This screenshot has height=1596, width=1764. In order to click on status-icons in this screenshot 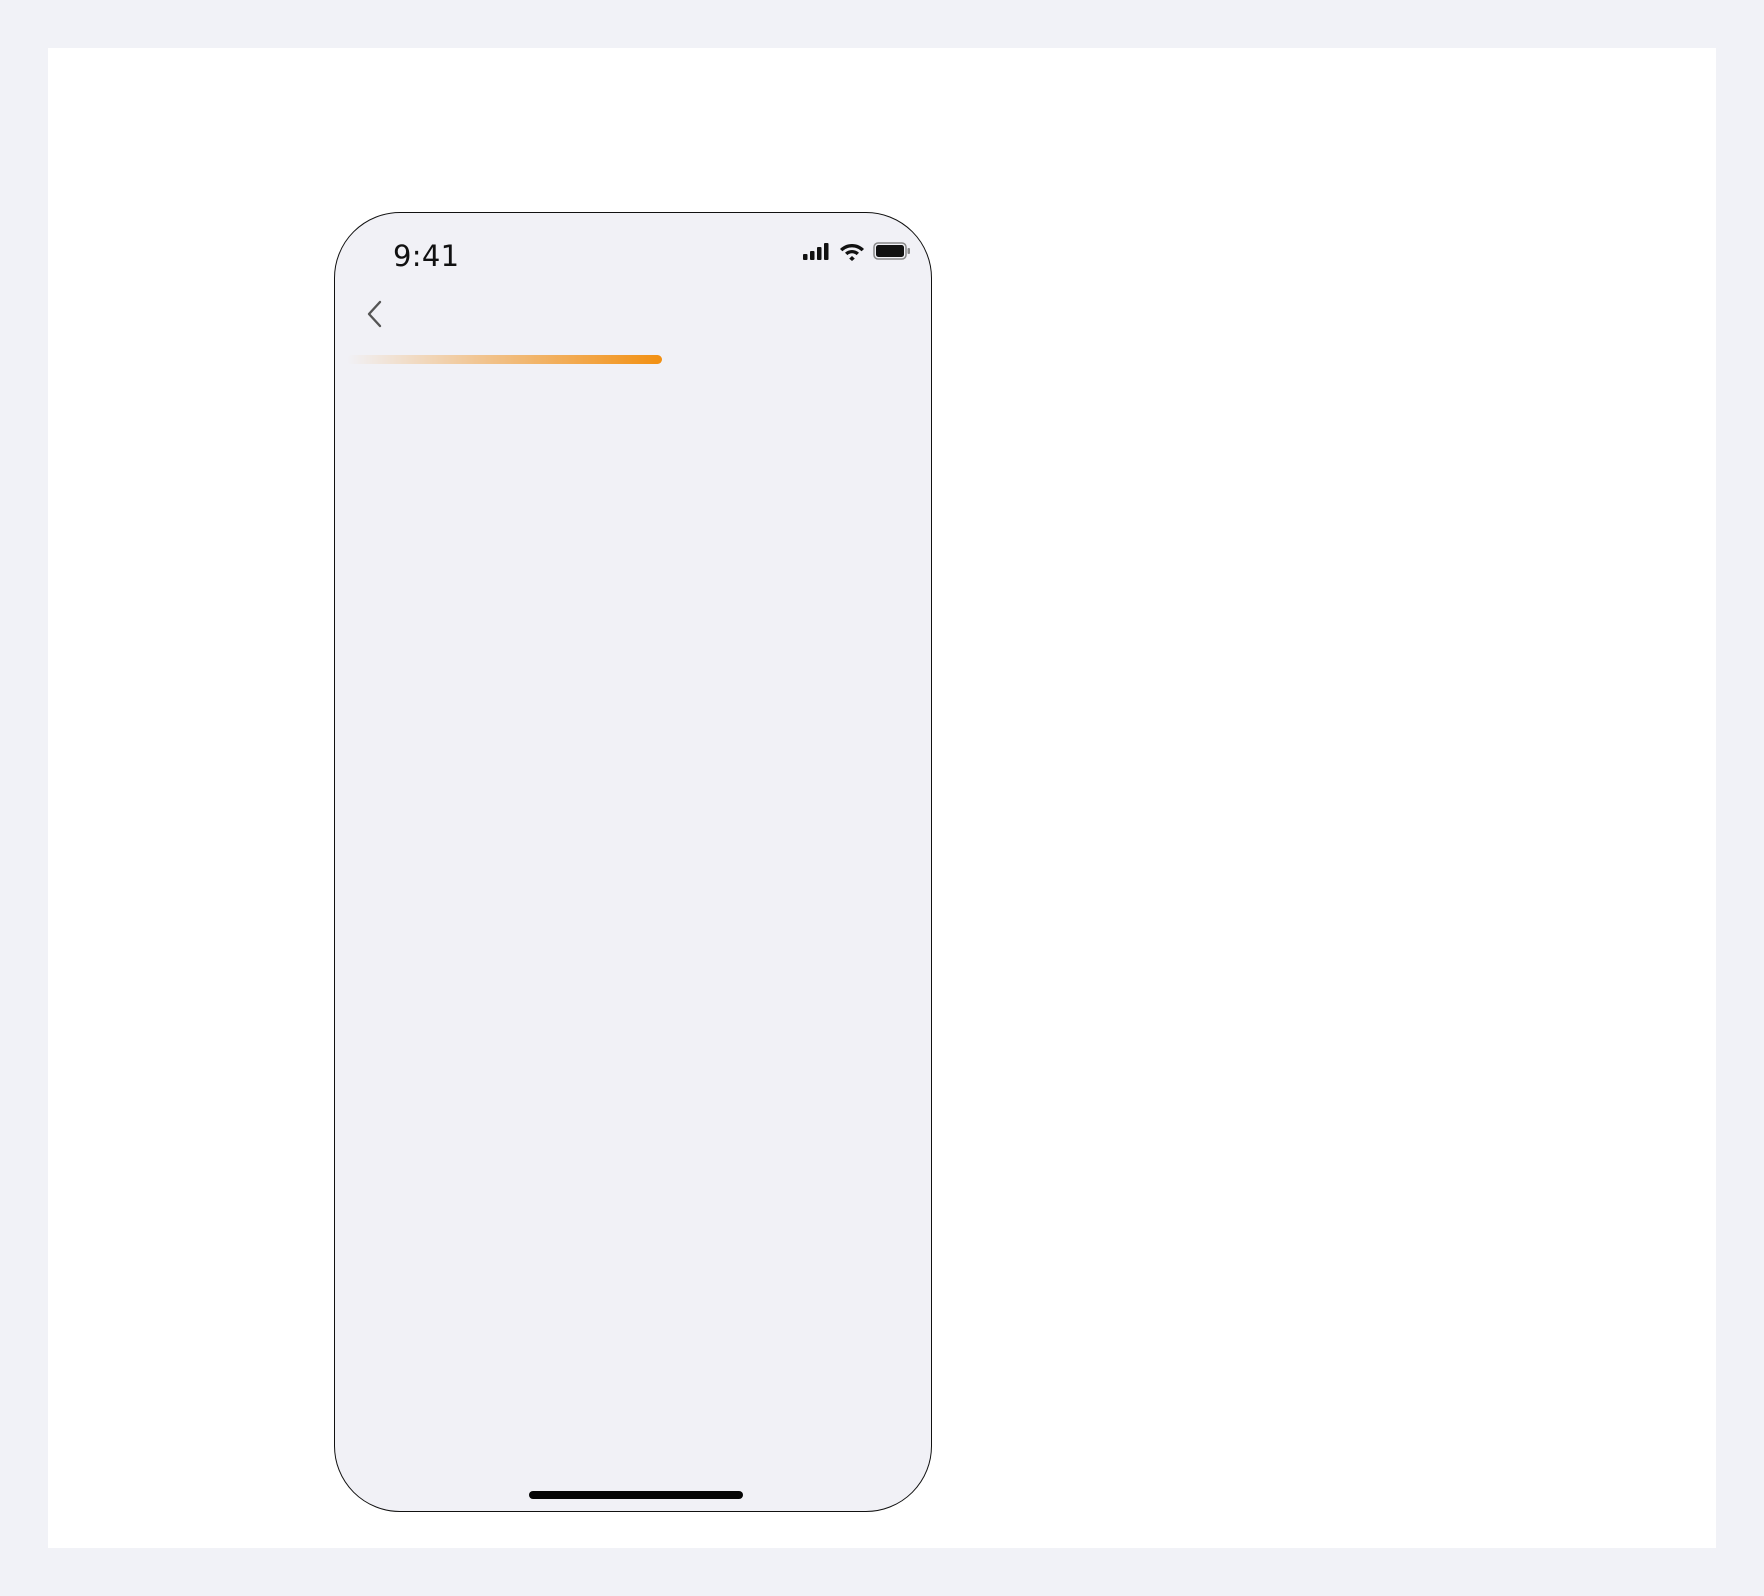, I will do `click(857, 251)`.